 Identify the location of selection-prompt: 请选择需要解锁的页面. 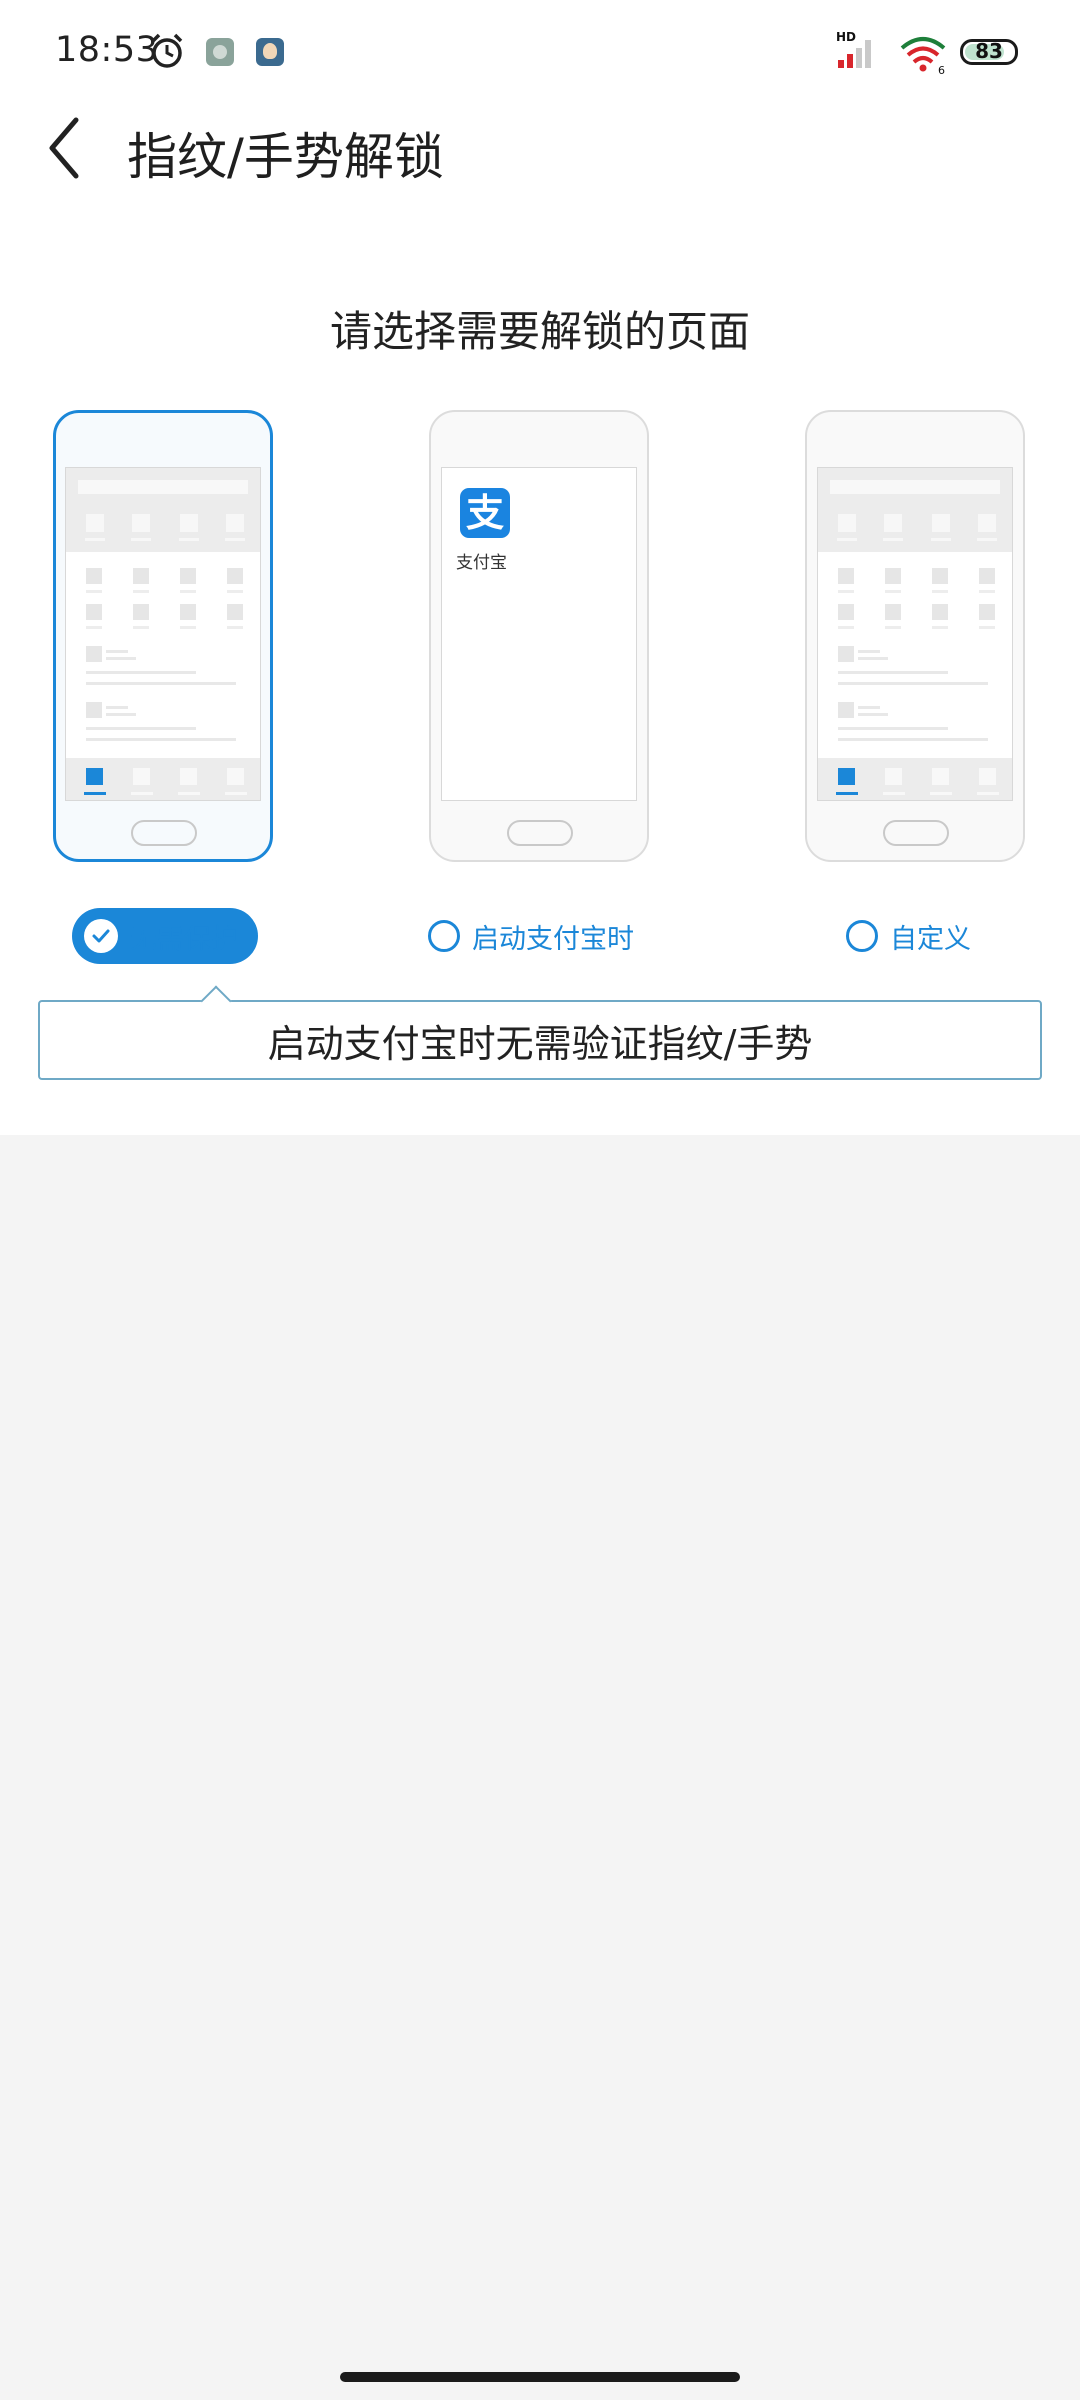
(539, 331).